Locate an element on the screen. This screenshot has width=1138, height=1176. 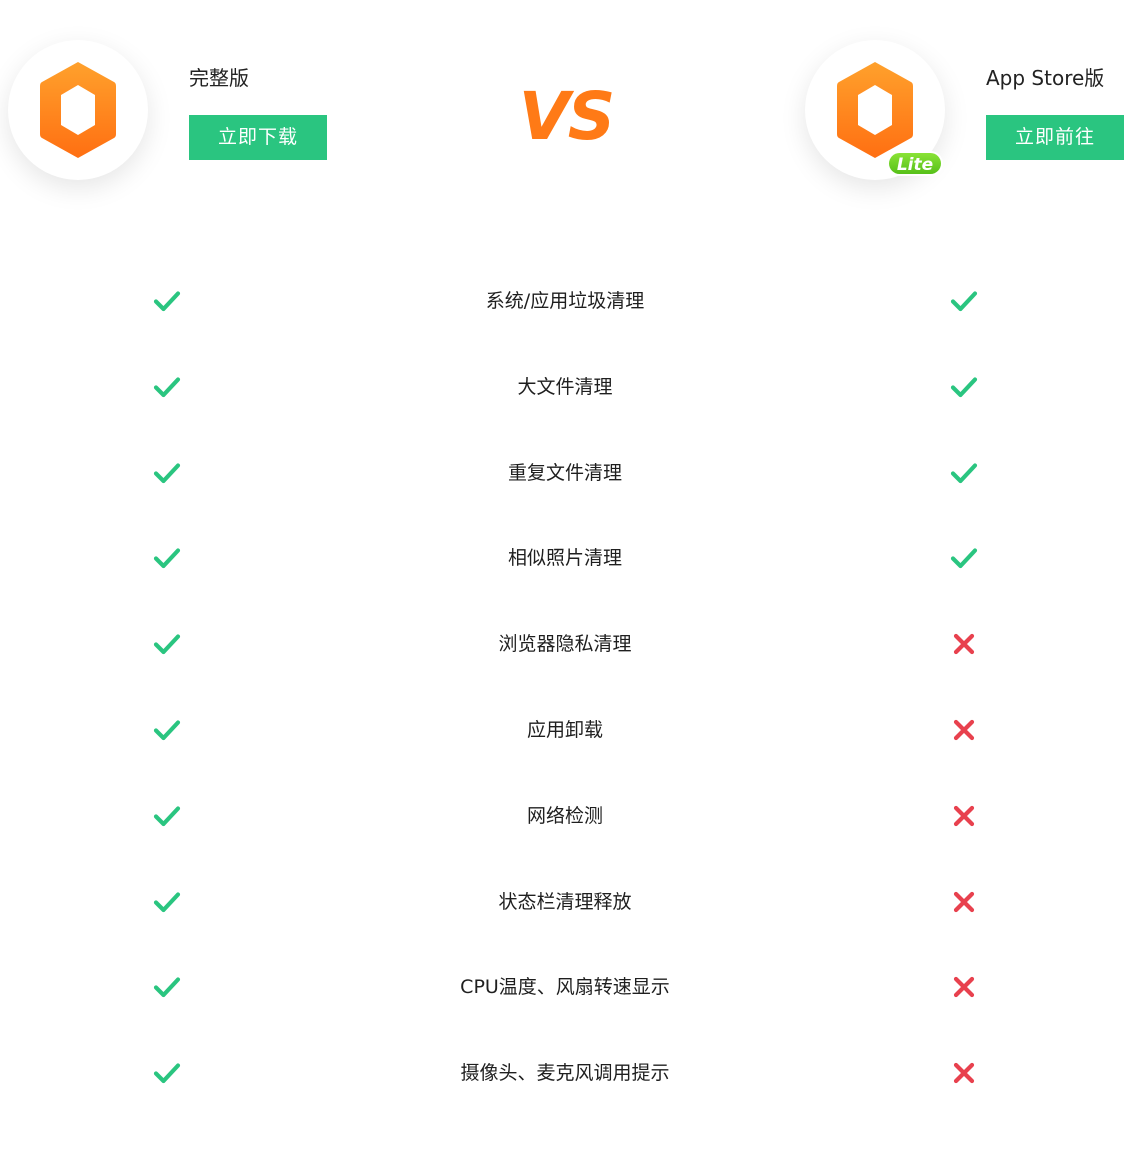
feature-label: 浏览器隐私清理 is located at coordinates (565, 644).